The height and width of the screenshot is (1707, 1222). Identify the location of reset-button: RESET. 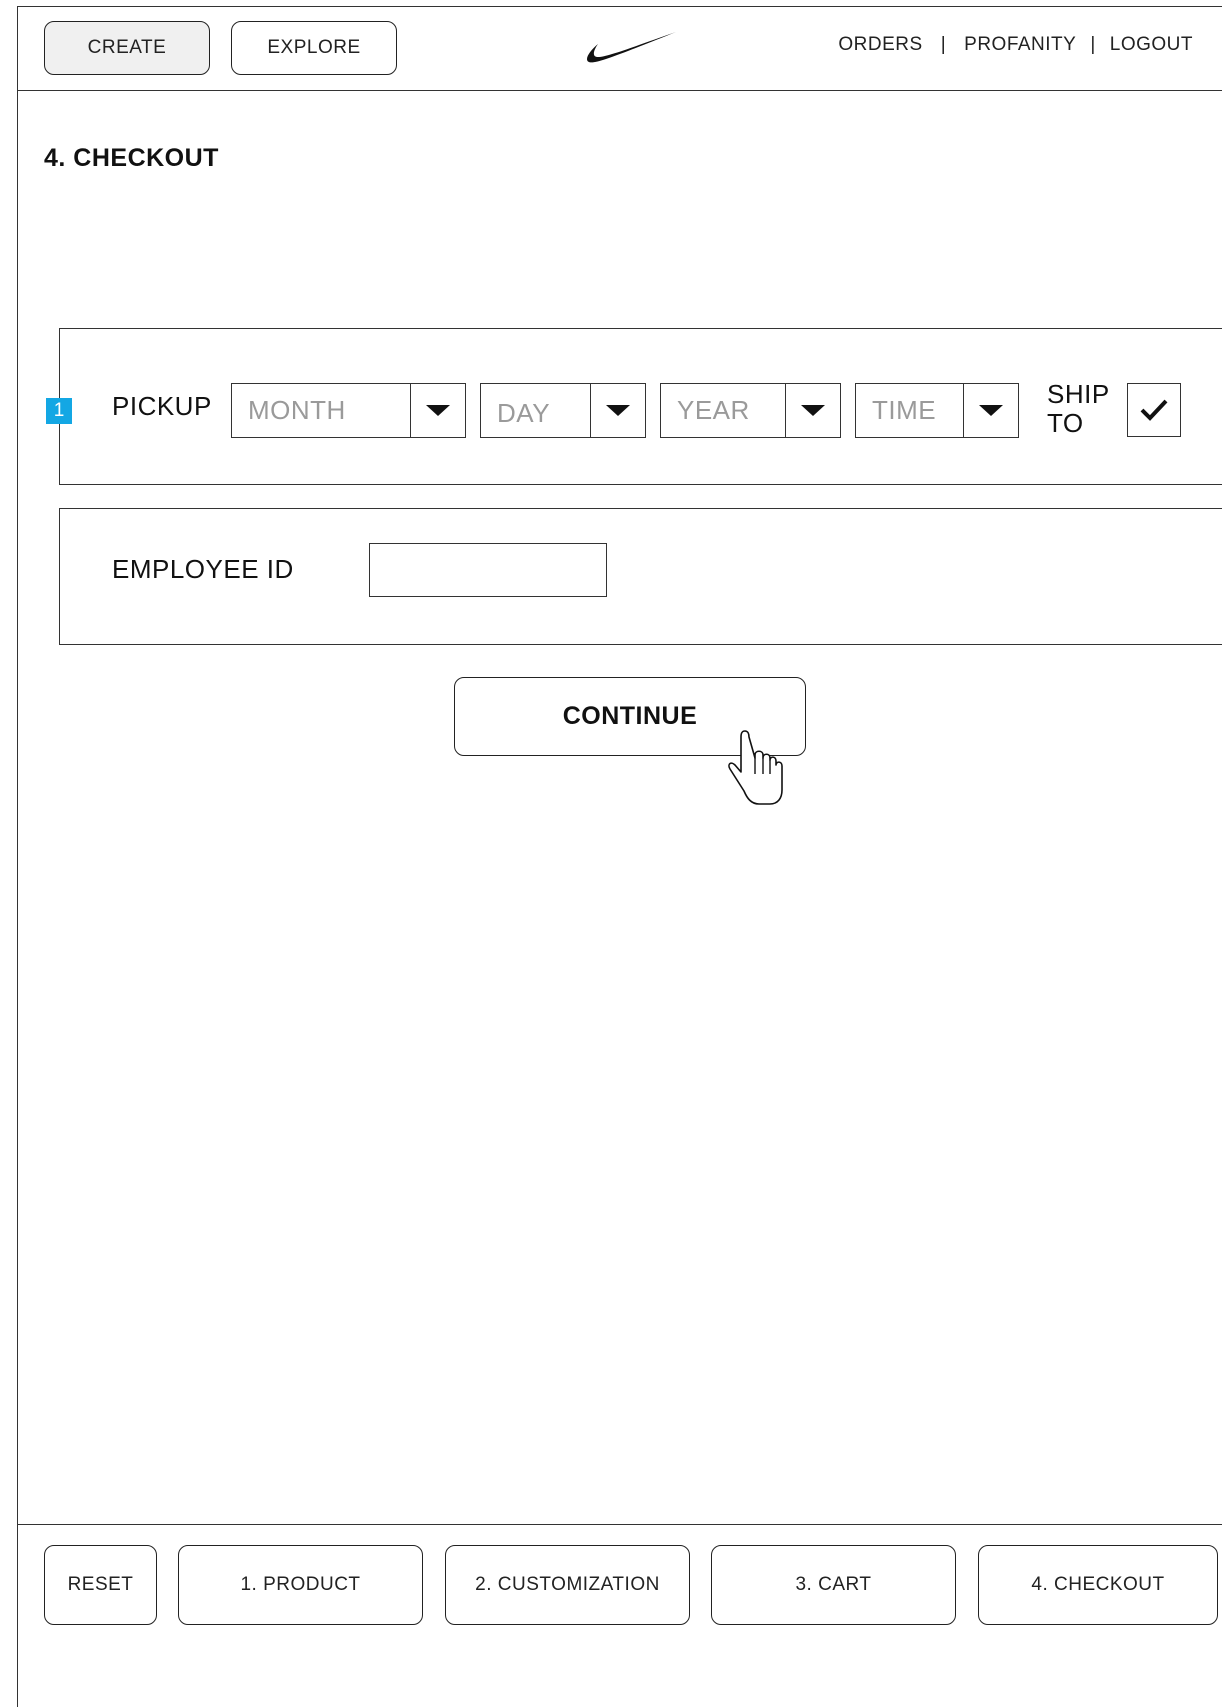
(100, 1585).